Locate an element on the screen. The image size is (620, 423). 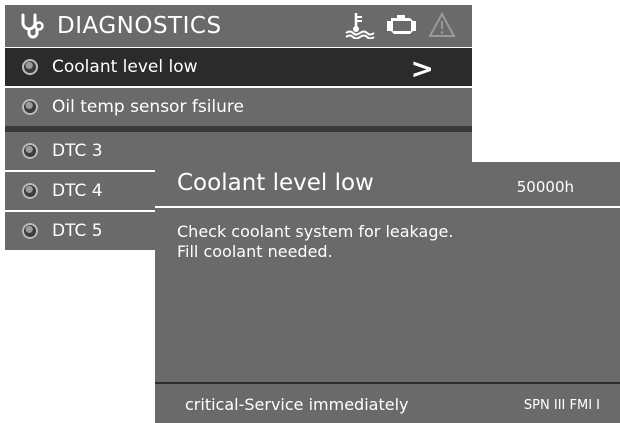
list-item-oil-temp: Oil temp sensor fsilure is located at coordinates (238, 110).